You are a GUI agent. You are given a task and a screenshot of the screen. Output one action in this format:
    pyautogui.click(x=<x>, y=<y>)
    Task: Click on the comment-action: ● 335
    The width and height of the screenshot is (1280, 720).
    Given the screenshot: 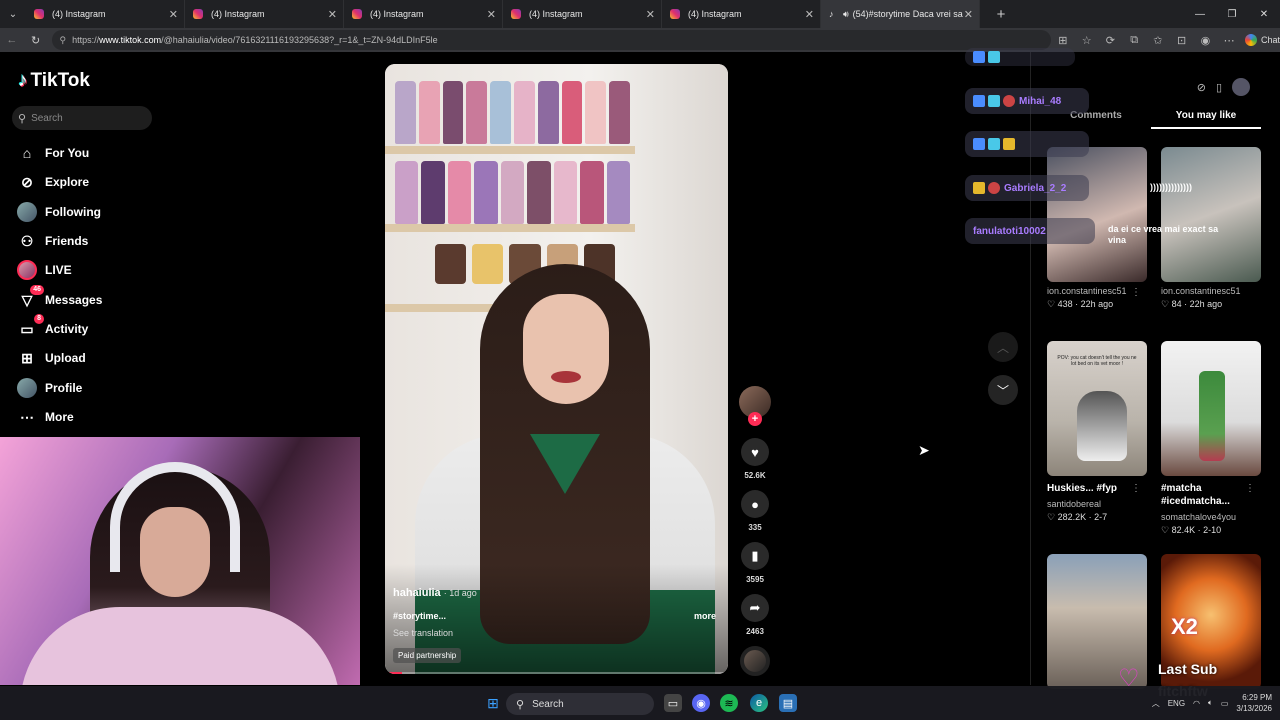 What is the action you would take?
    pyautogui.click(x=755, y=511)
    